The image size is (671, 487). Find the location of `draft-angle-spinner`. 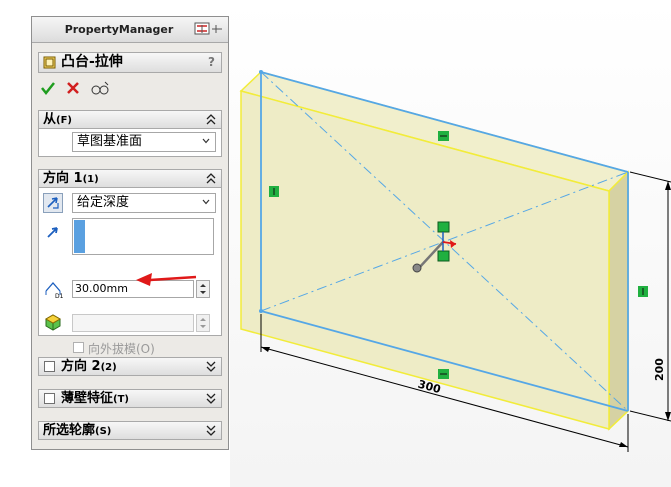

draft-angle-spinner is located at coordinates (203, 323).